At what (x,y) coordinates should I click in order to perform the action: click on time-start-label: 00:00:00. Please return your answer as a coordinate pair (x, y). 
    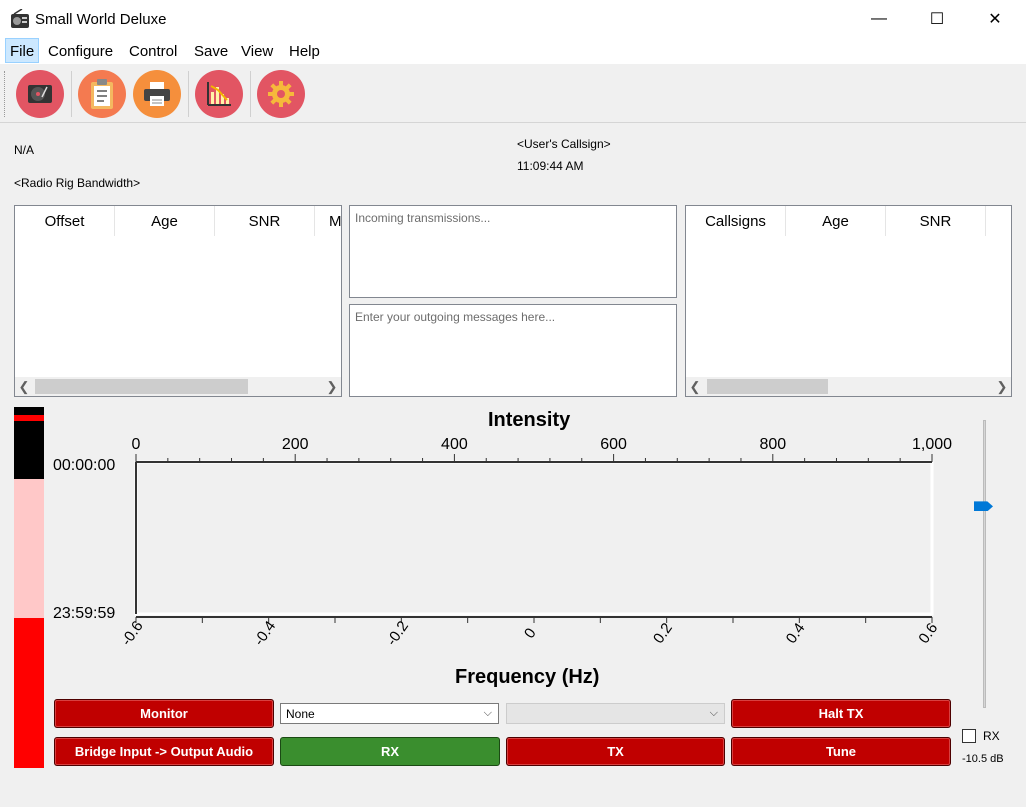
    Looking at the image, I should click on (84, 465).